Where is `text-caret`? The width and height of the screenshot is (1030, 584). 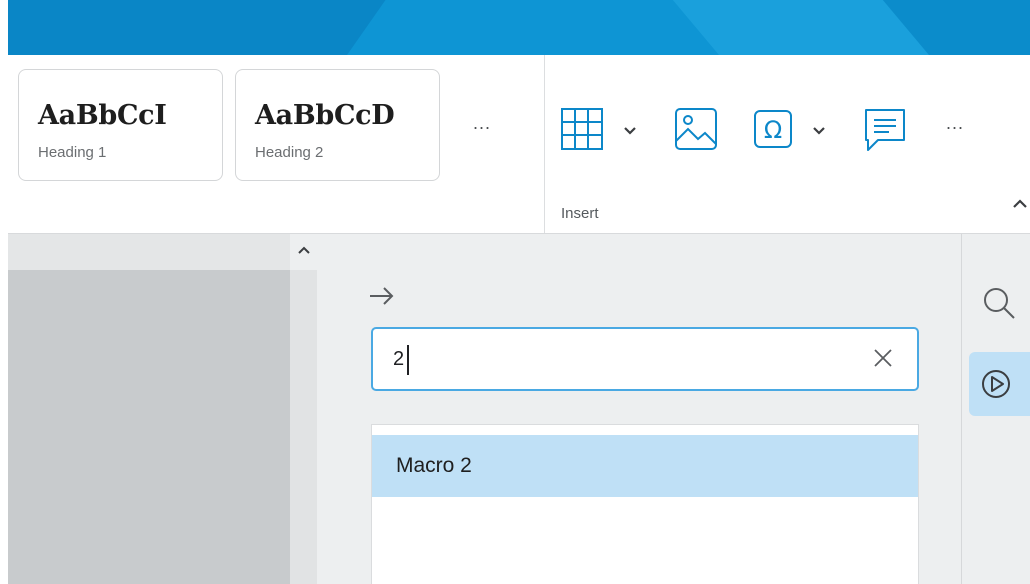 text-caret is located at coordinates (408, 360).